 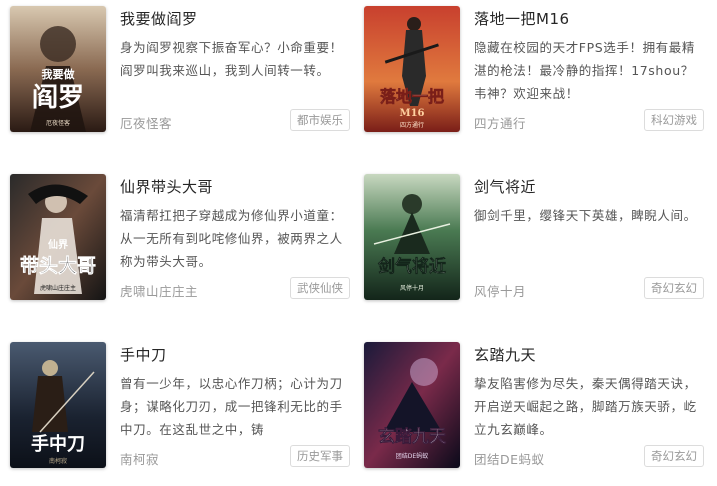 I want to click on book-author: 虎啸山庄庄主, so click(x=159, y=290).